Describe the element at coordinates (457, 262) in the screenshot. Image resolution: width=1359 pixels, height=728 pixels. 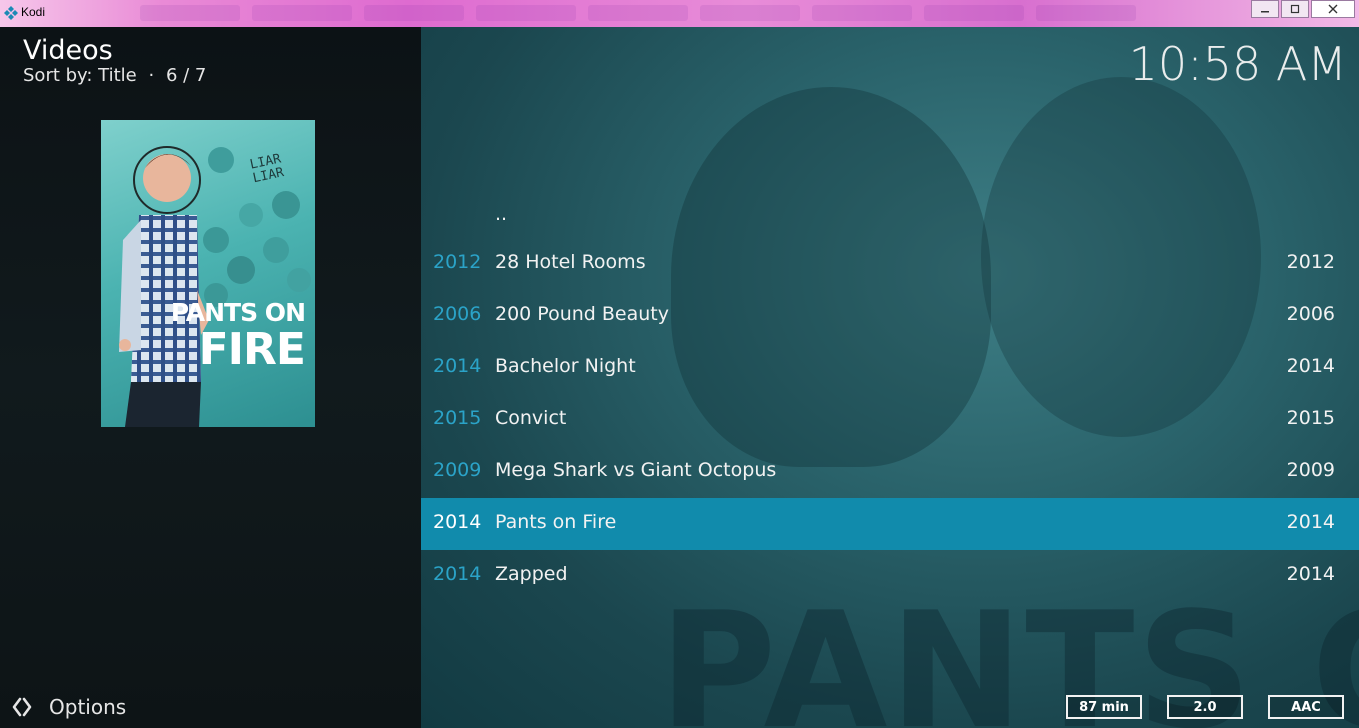
I see `list-item-year: 2012` at that location.